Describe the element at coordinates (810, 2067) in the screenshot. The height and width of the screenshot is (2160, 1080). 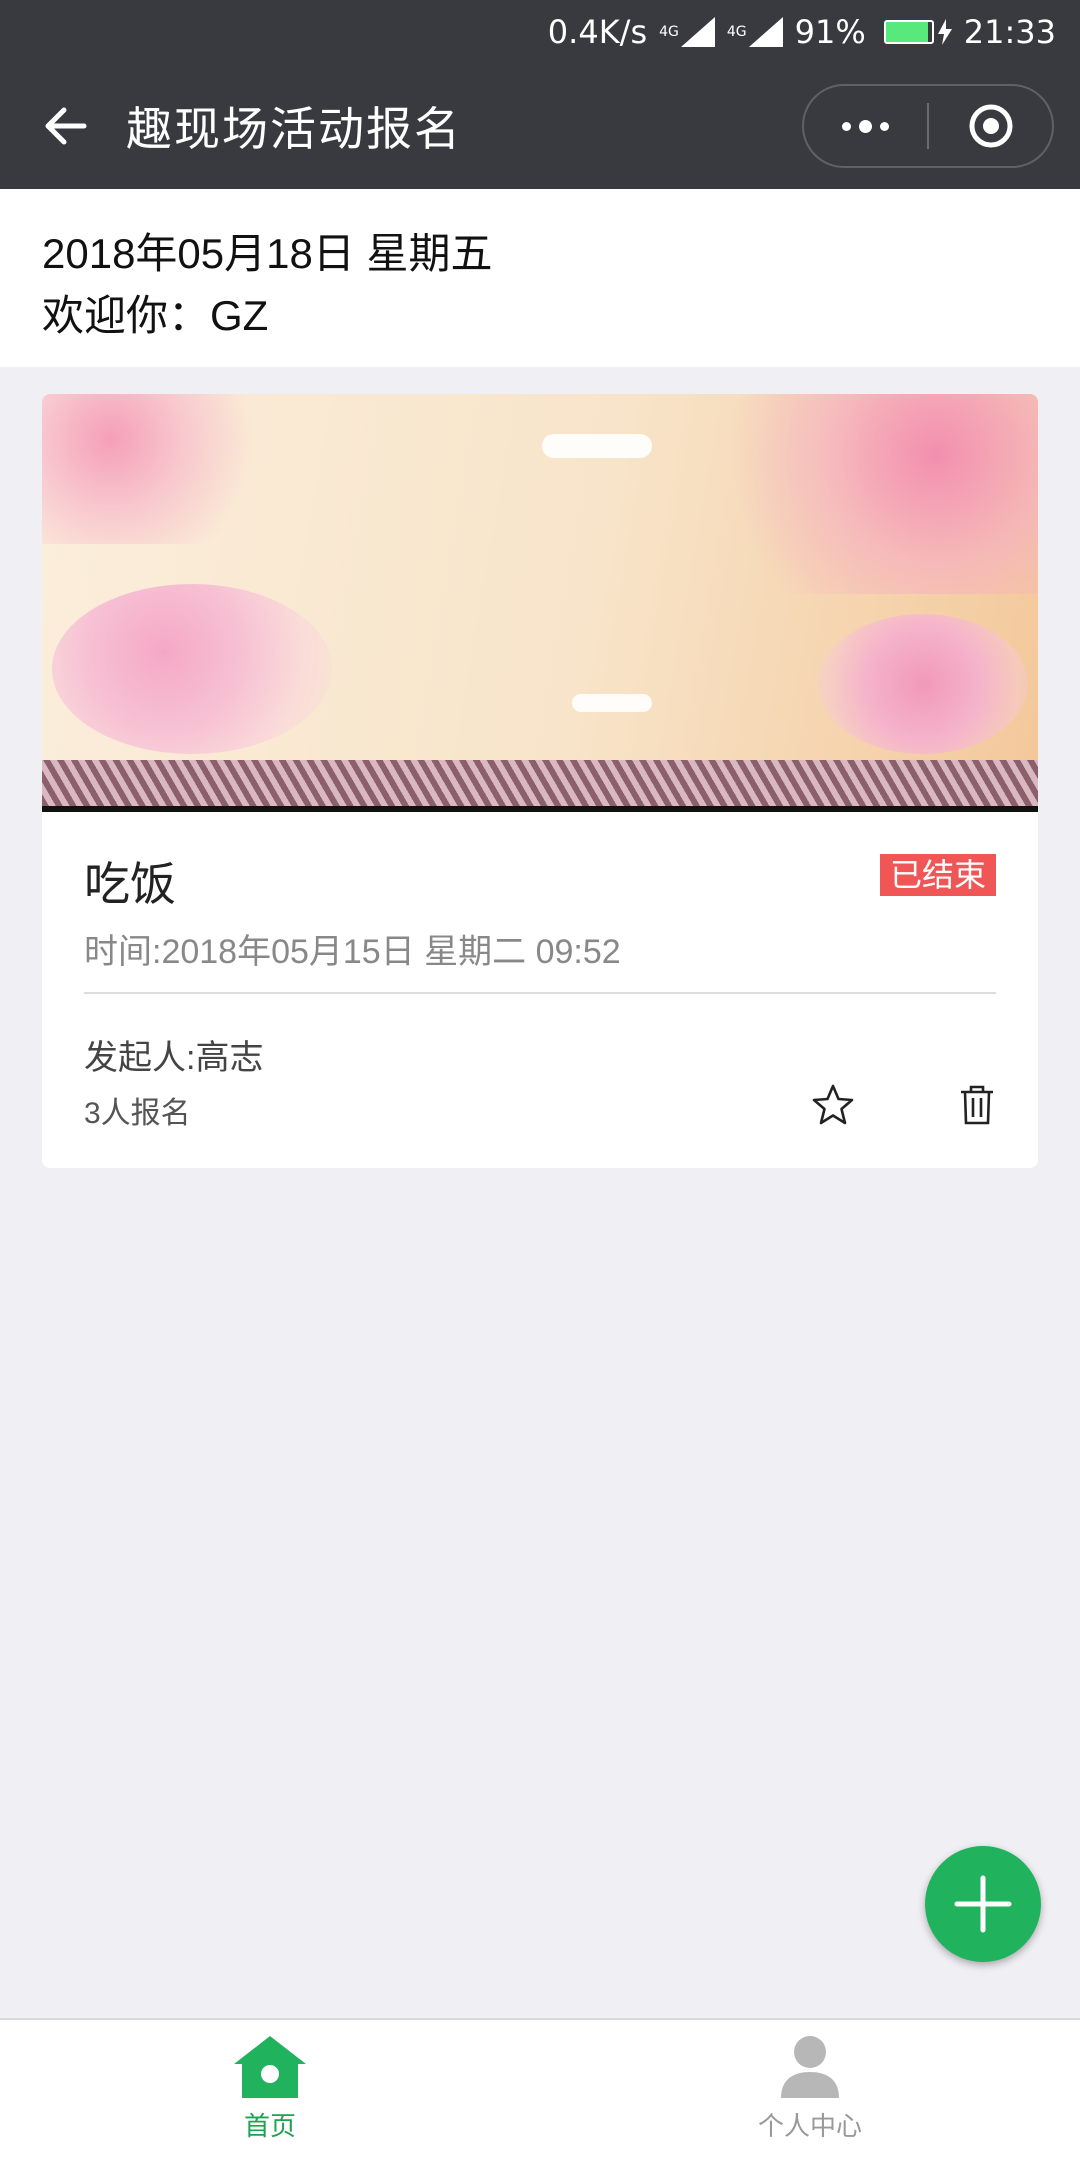
I see `user-icon` at that location.